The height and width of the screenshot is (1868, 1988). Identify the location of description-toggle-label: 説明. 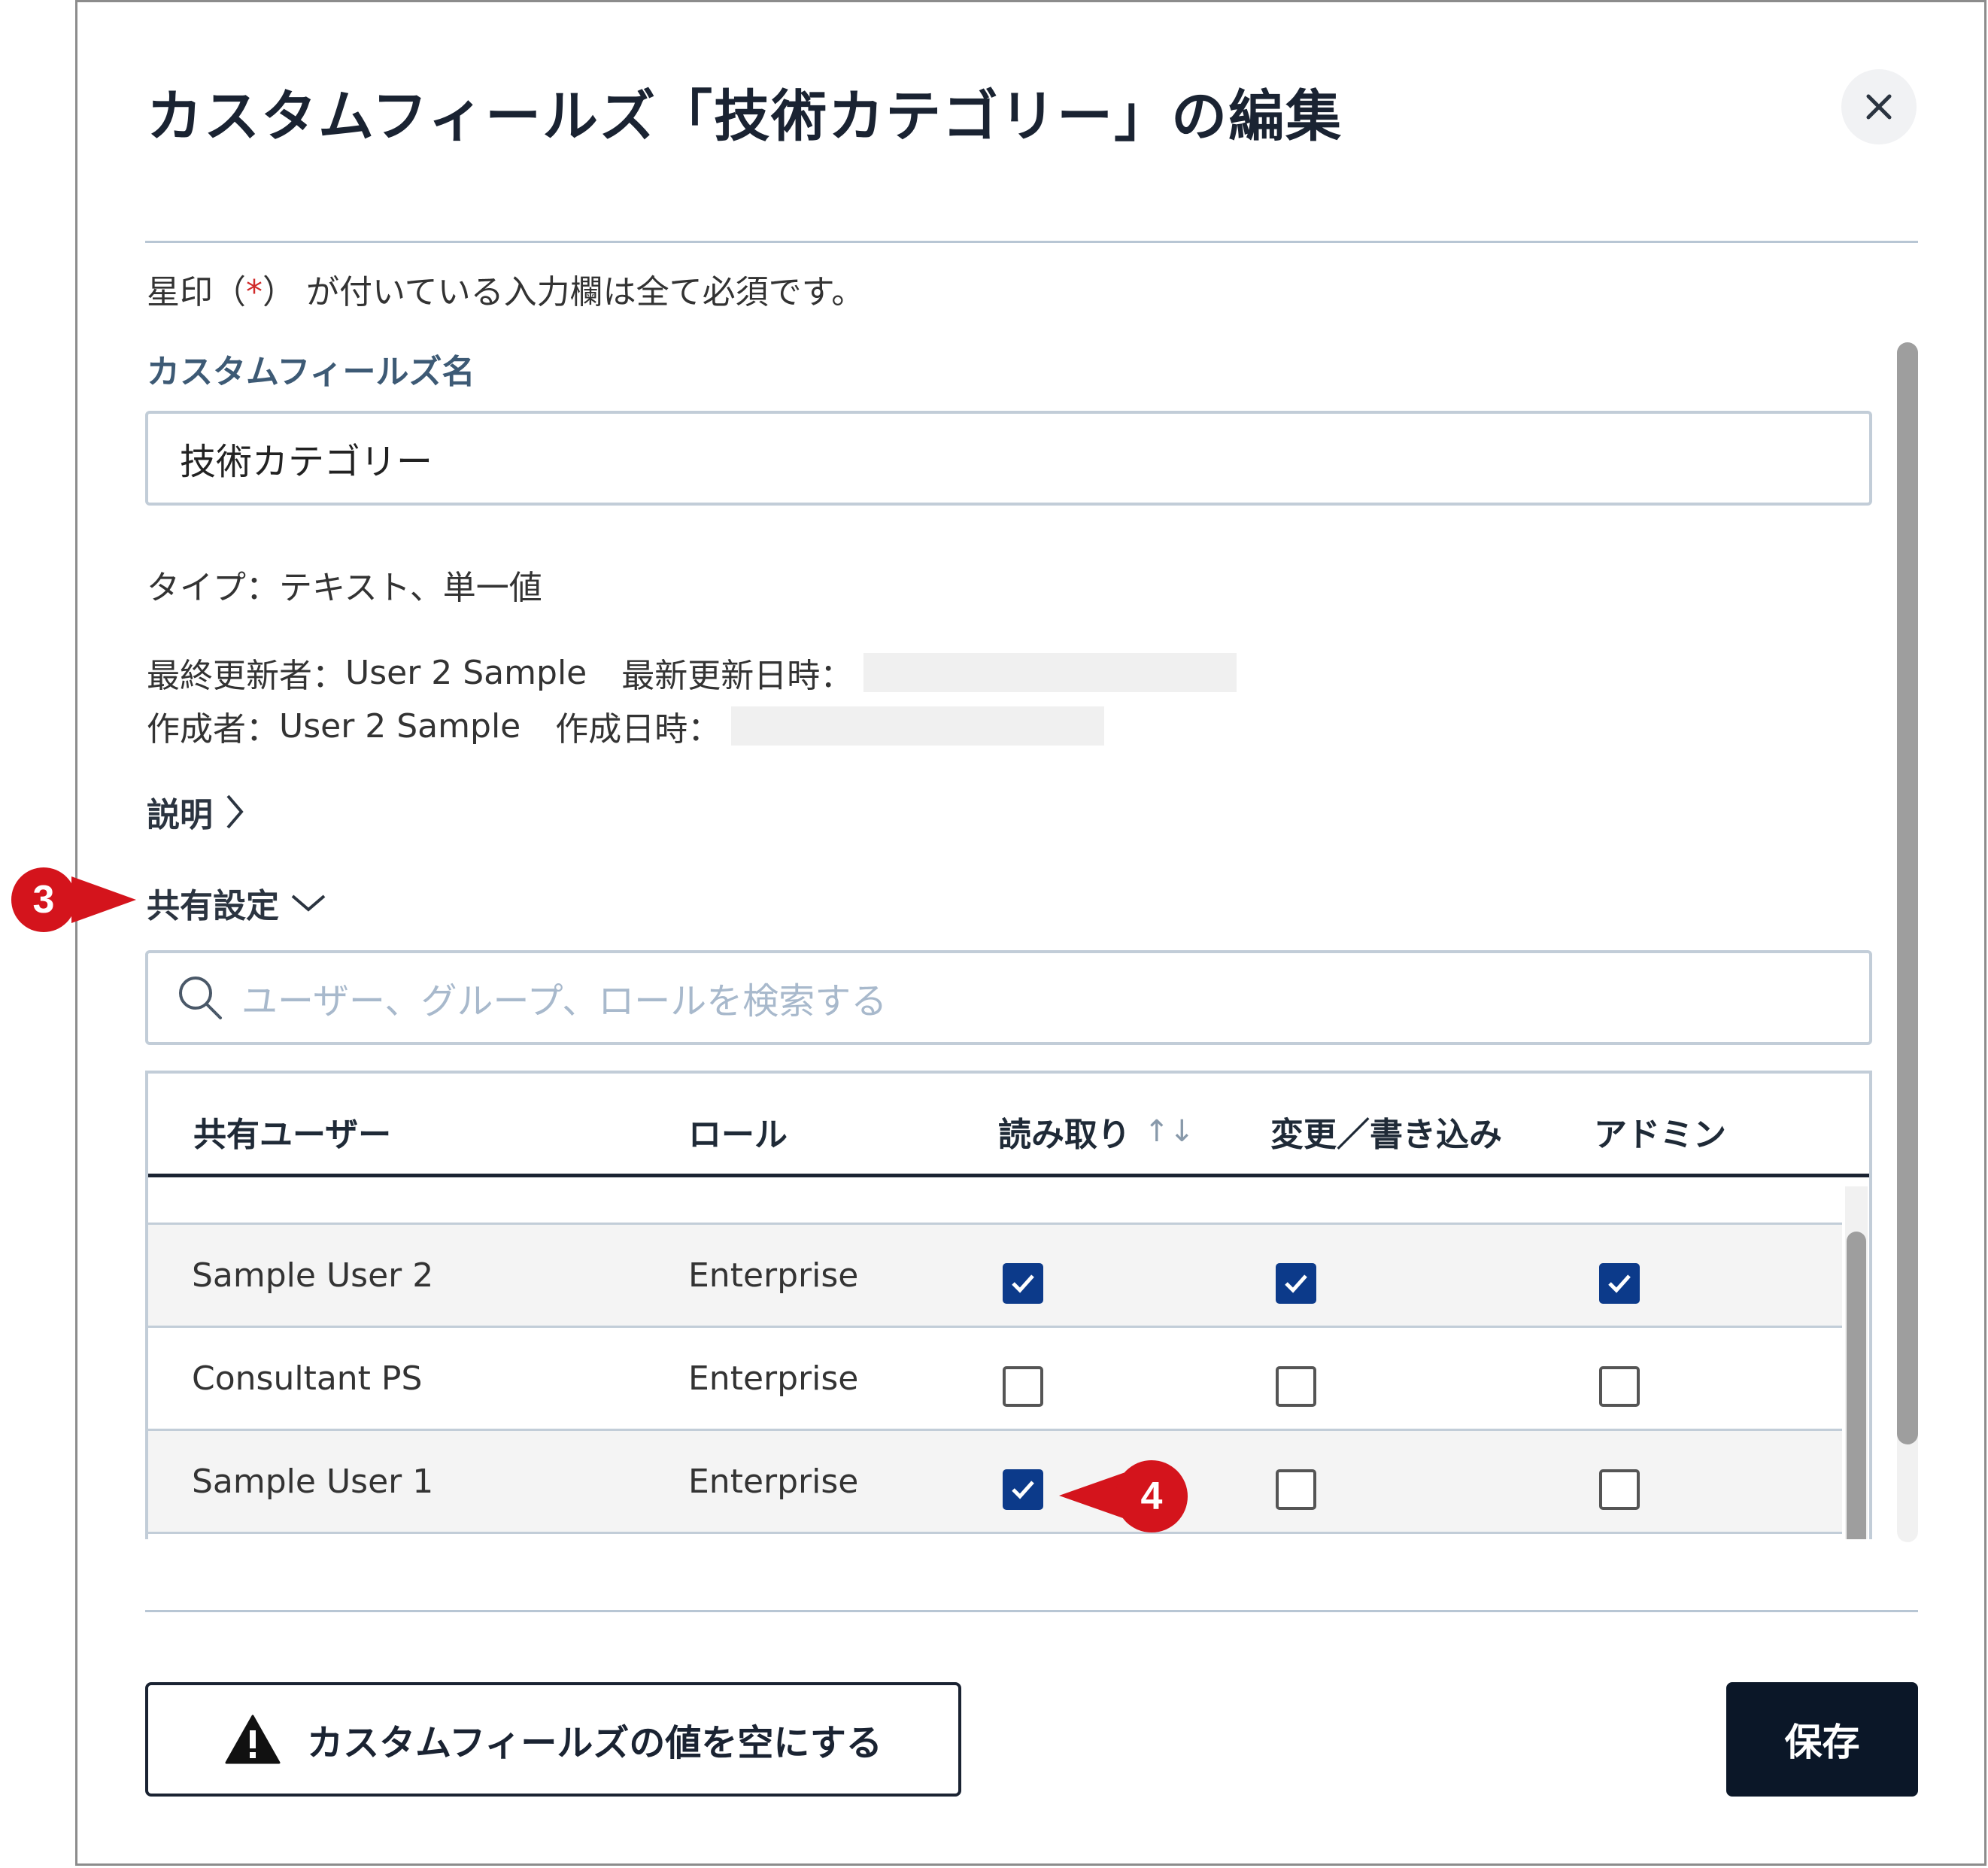
(180, 815).